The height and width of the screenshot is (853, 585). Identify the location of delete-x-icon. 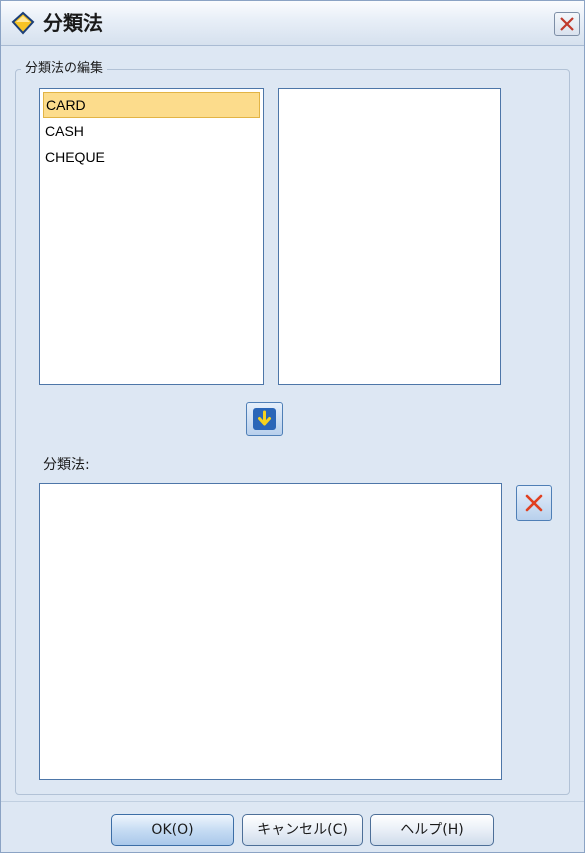
(534, 503).